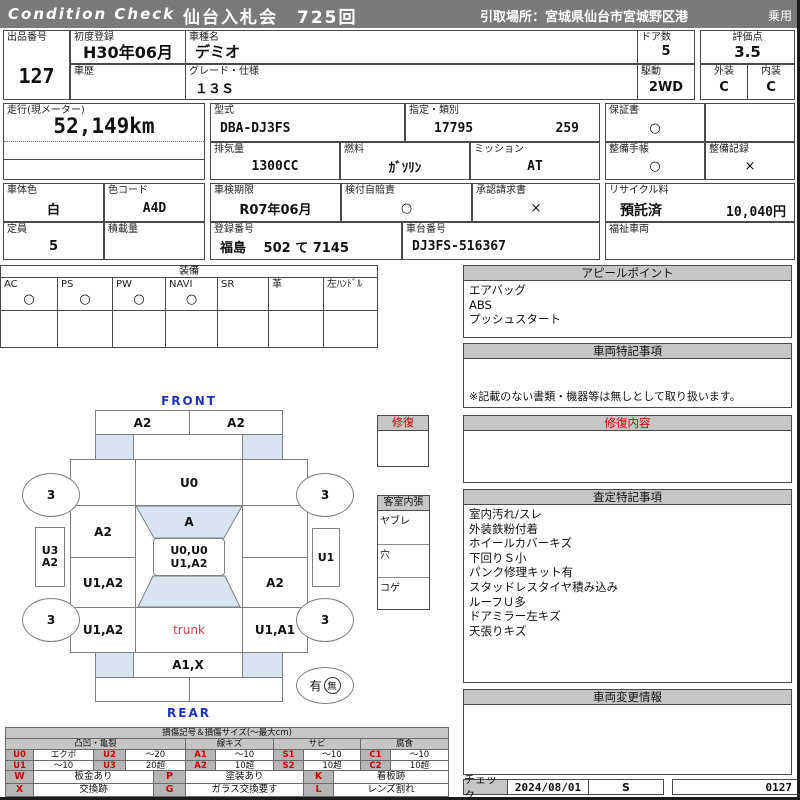  What do you see at coordinates (19, 755) in the screenshot?
I see `legend-code: U0` at bounding box center [19, 755].